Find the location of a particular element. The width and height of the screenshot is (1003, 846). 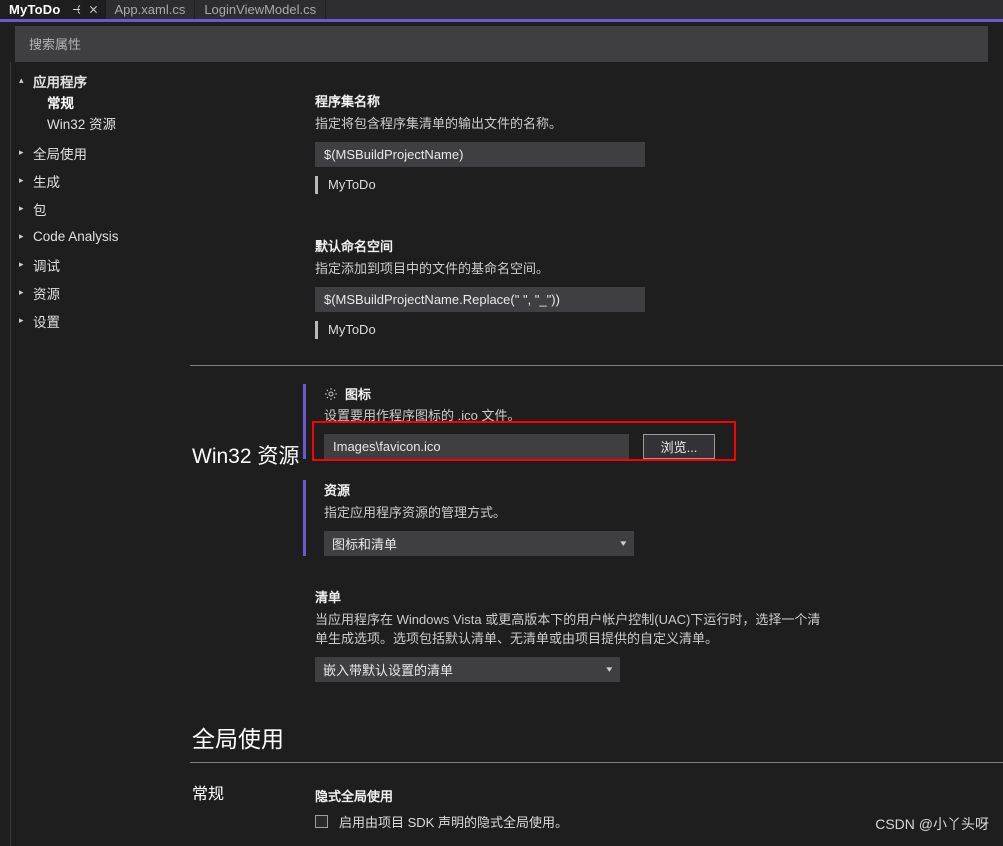

resources-label: 资源 is located at coordinates (337, 490).